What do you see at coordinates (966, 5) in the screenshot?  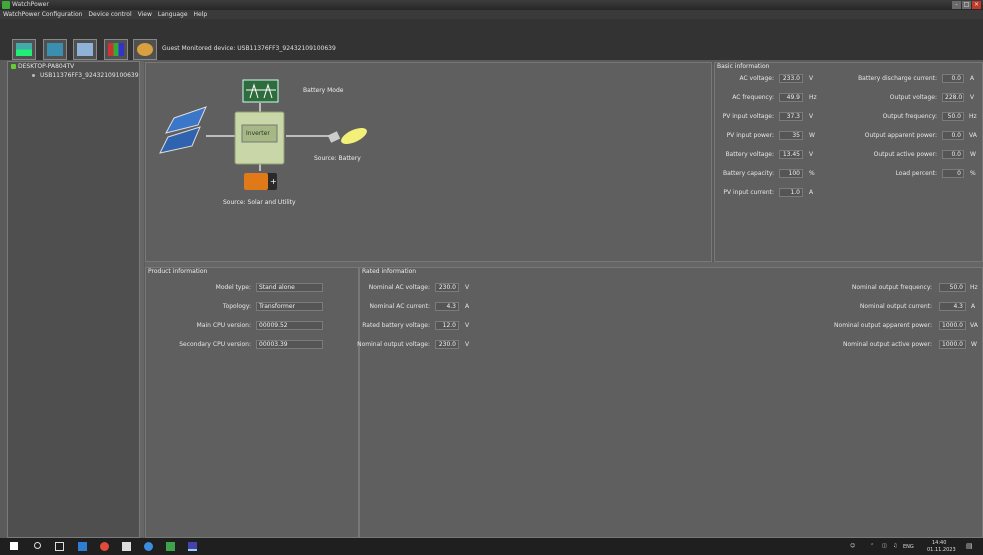 I see `maximize-button: □` at bounding box center [966, 5].